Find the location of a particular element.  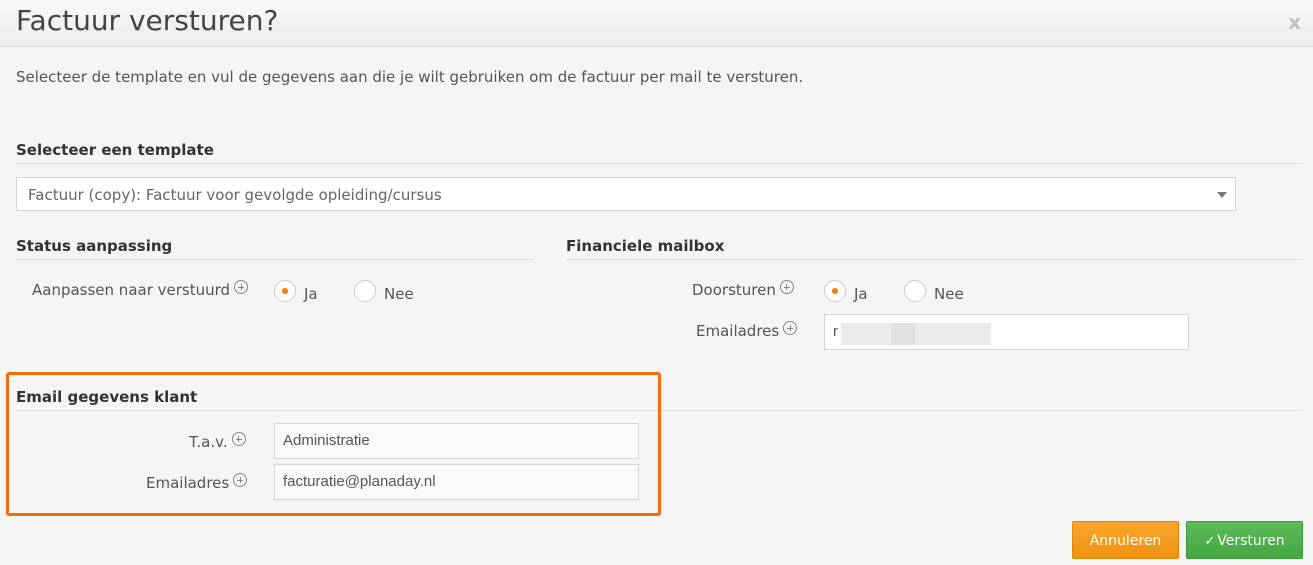

mailbox-email-label: Emailadres is located at coordinates (747, 330).